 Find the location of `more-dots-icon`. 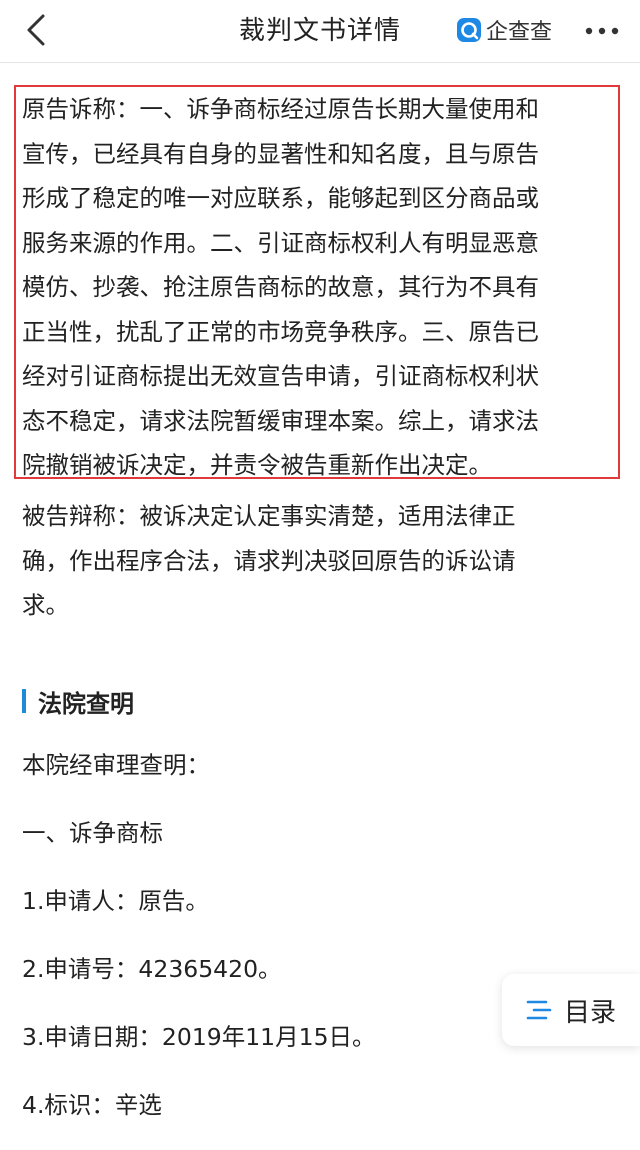

more-dots-icon is located at coordinates (602, 31).